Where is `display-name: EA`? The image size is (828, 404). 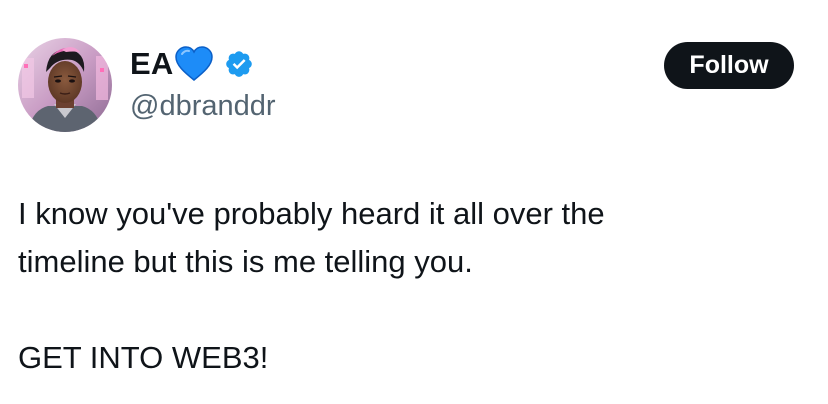 display-name: EA is located at coordinates (151, 64).